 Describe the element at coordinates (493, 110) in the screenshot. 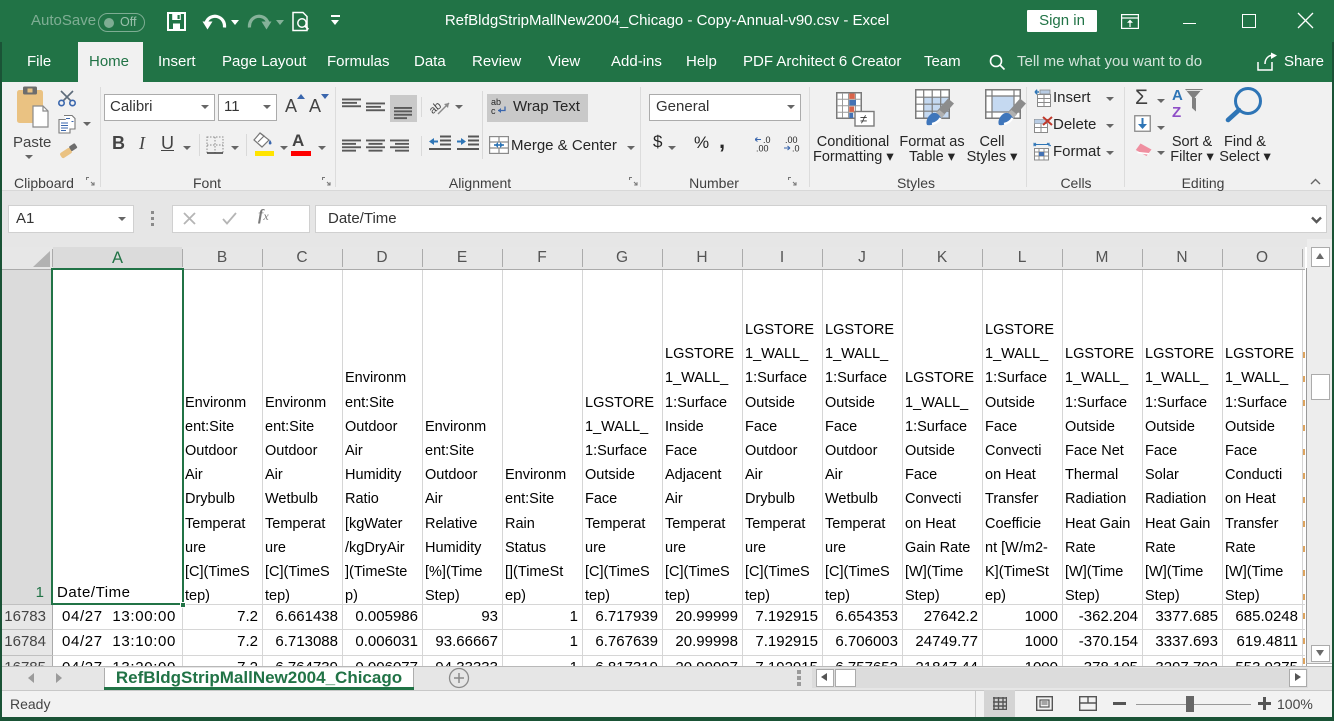

I see `svg-text: c` at that location.